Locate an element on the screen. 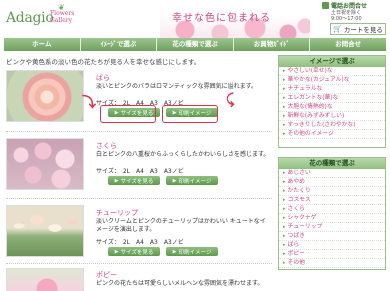 This screenshot has height=291, width=390. nav-shopping-guide: お買物ｶﾞｲﾄﾞ is located at coordinates (272, 44).